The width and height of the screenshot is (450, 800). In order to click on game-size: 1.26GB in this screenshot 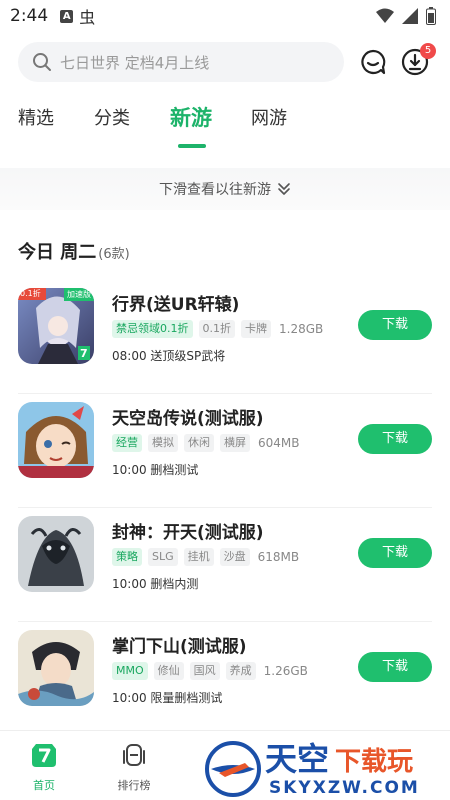, I will do `click(285, 671)`.